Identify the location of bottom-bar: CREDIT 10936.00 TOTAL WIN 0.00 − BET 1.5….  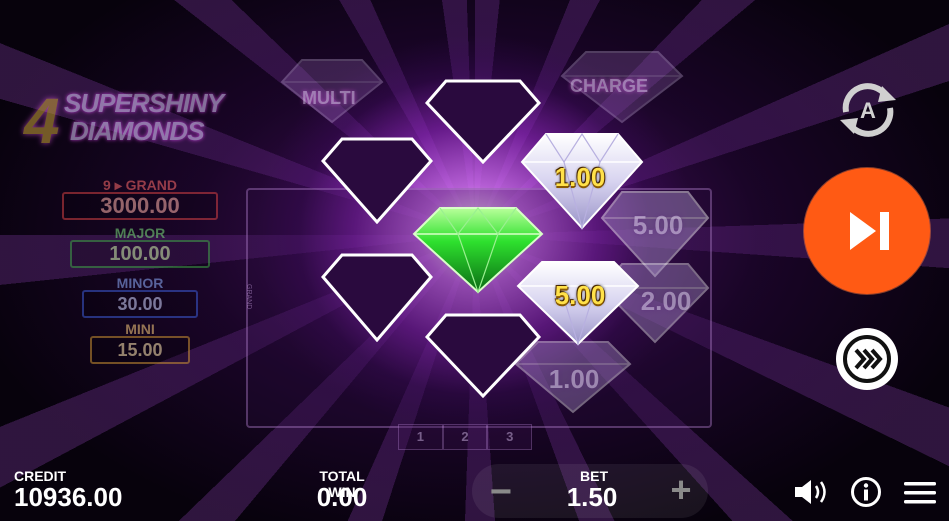
(474, 490).